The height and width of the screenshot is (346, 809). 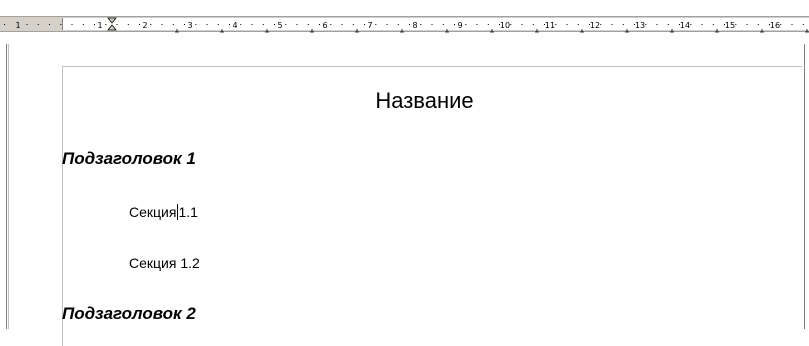 What do you see at coordinates (595, 25) in the screenshot?
I see `ruler-number: 12` at bounding box center [595, 25].